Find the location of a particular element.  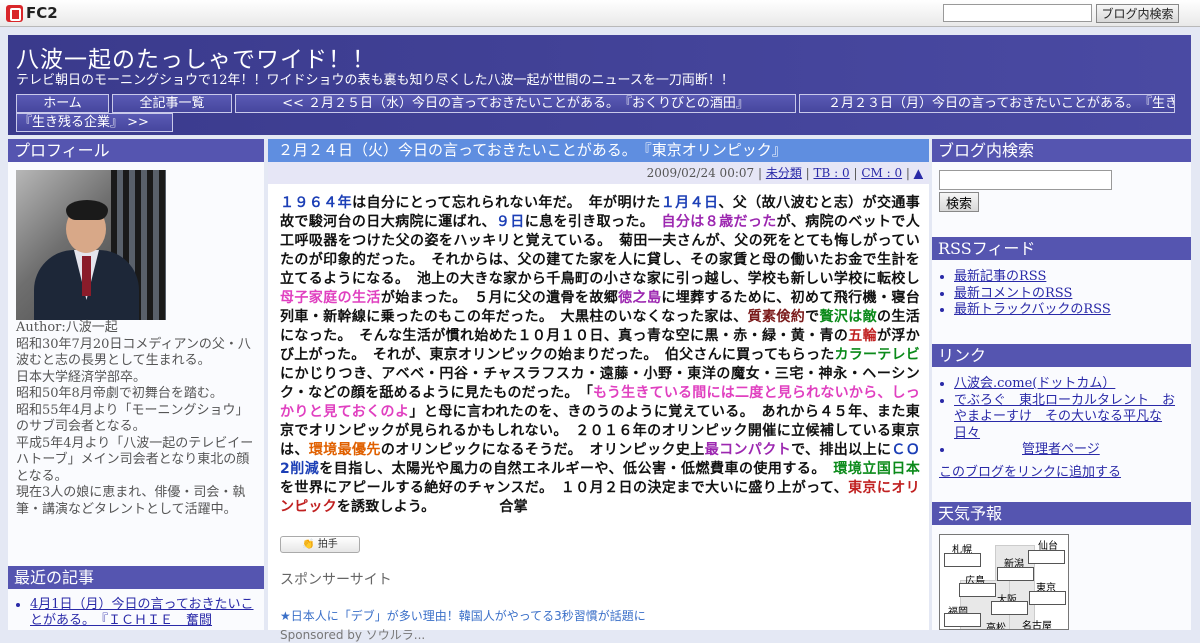

nav-prev-entry: << ２月２５日（水）今日の言っておきたいことがある。 『おくりびとの酒田』 is located at coordinates (515, 103).